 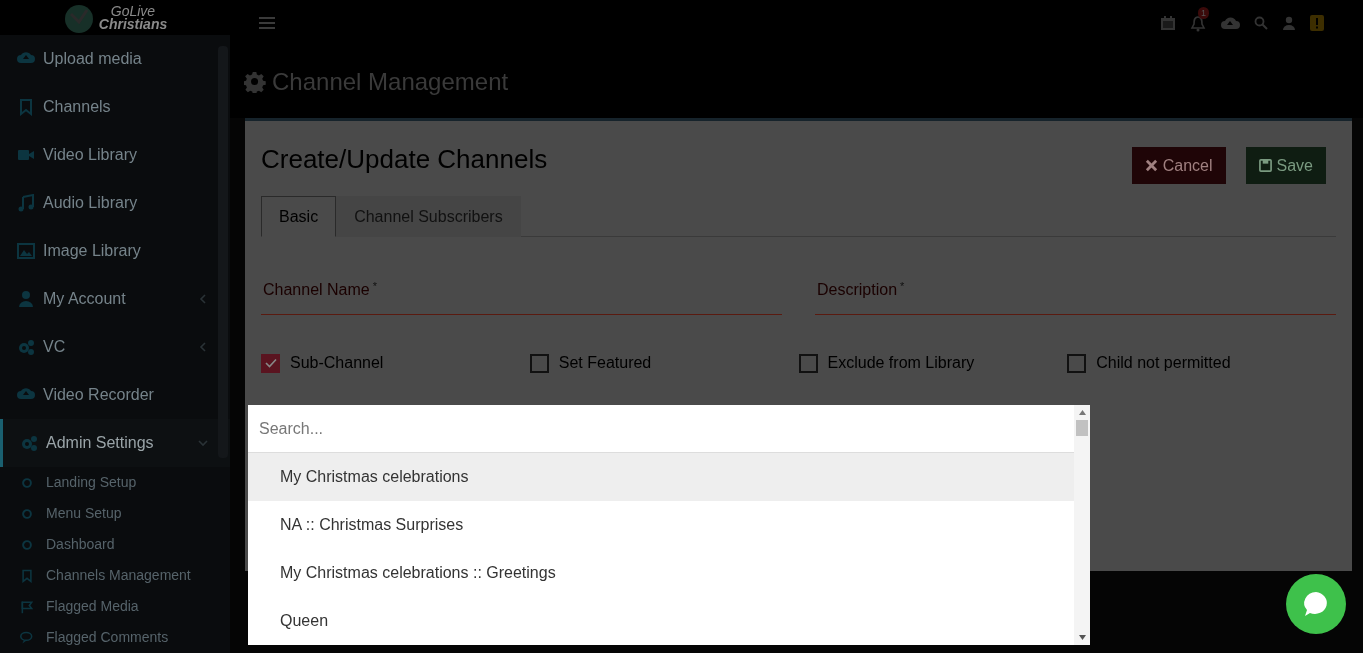 What do you see at coordinates (1203, 12) in the screenshot?
I see `notification-count: 1` at bounding box center [1203, 12].